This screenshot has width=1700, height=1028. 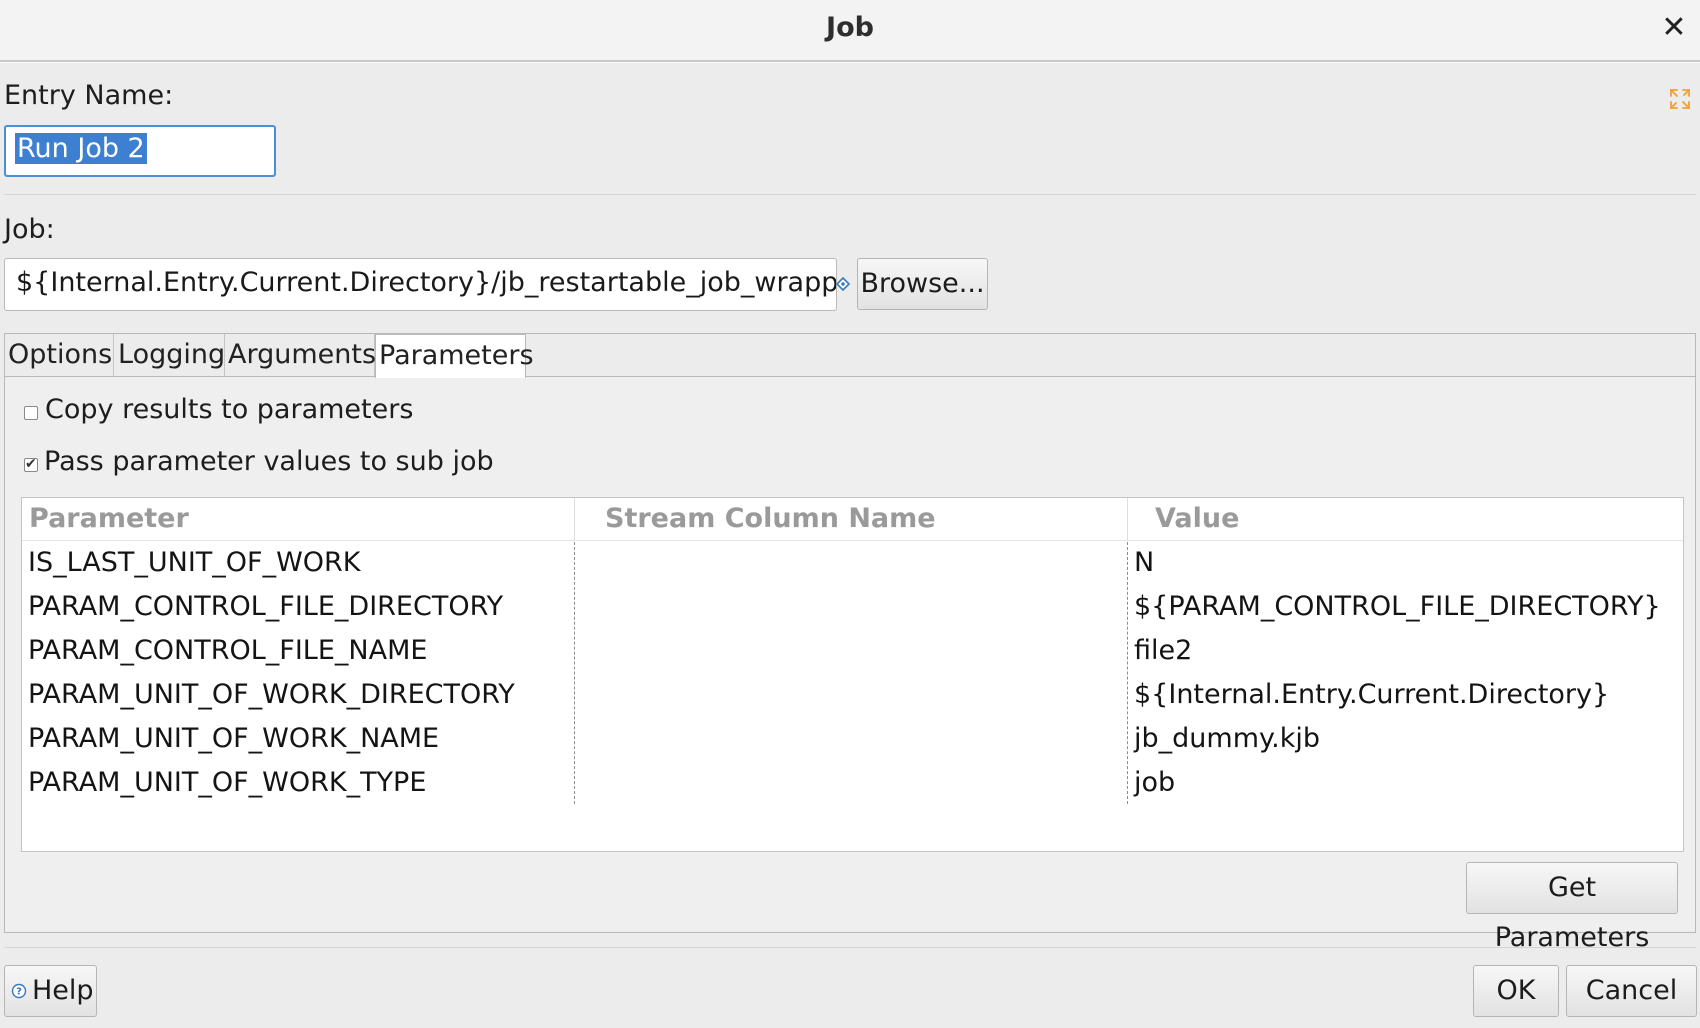 What do you see at coordinates (1371, 695) in the screenshot?
I see `value-cell: ${Internal.Entry.Current.Directory}` at bounding box center [1371, 695].